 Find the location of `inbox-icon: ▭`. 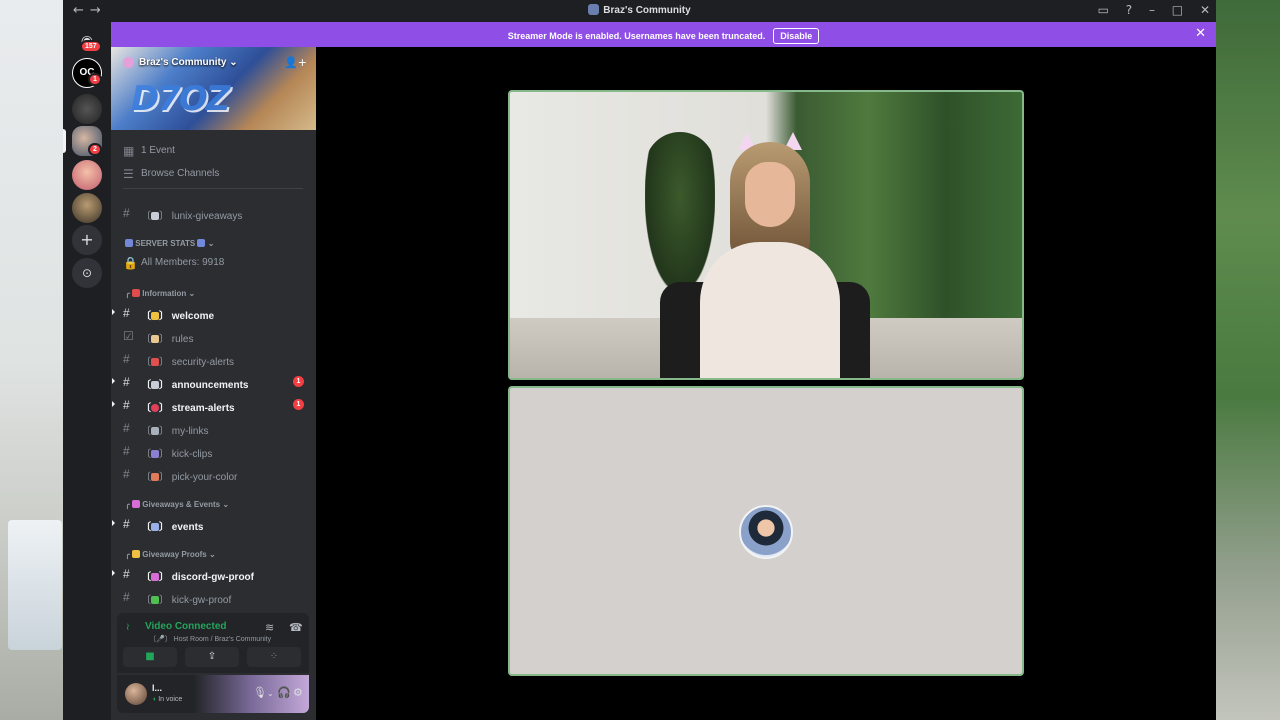

inbox-icon: ▭ is located at coordinates (1103, 10).